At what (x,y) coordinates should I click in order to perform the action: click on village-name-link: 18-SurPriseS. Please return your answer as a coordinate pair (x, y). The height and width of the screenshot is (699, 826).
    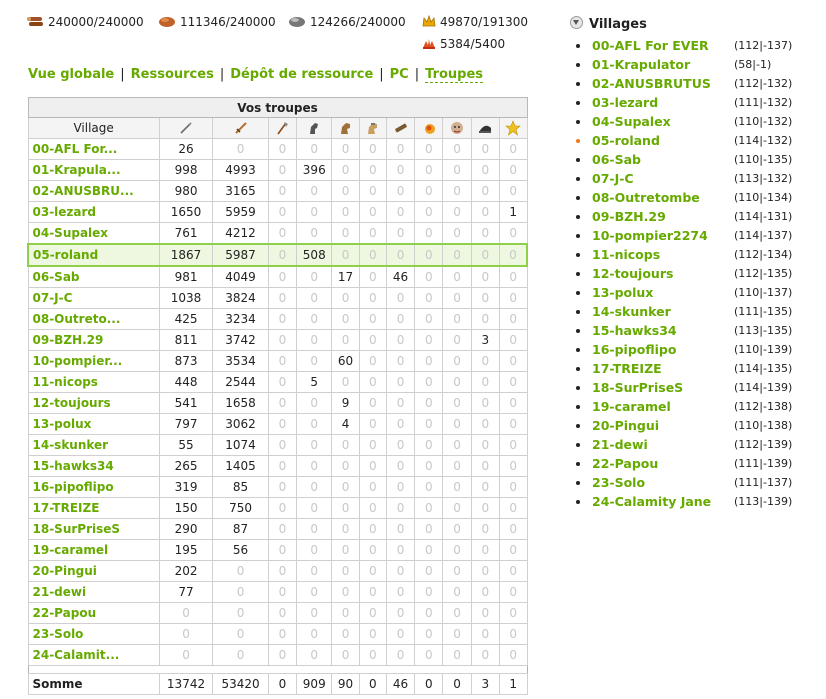
    Looking at the image, I should click on (637, 387).